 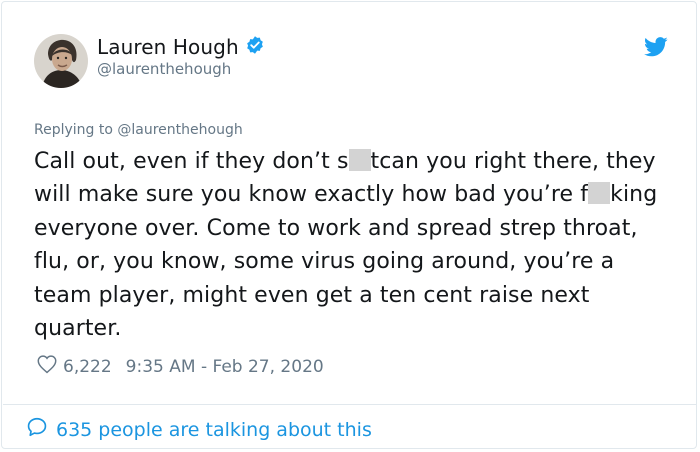 I want to click on author-name-row: Lauren Hough, so click(x=181, y=47).